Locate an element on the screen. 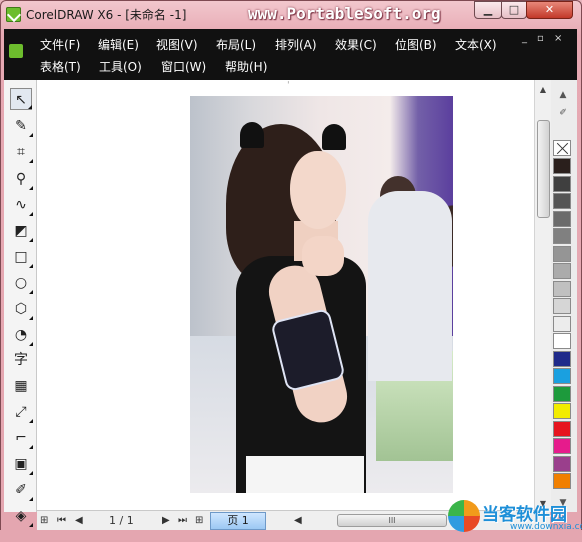  vertical-scroll-thumb is located at coordinates (543, 169).